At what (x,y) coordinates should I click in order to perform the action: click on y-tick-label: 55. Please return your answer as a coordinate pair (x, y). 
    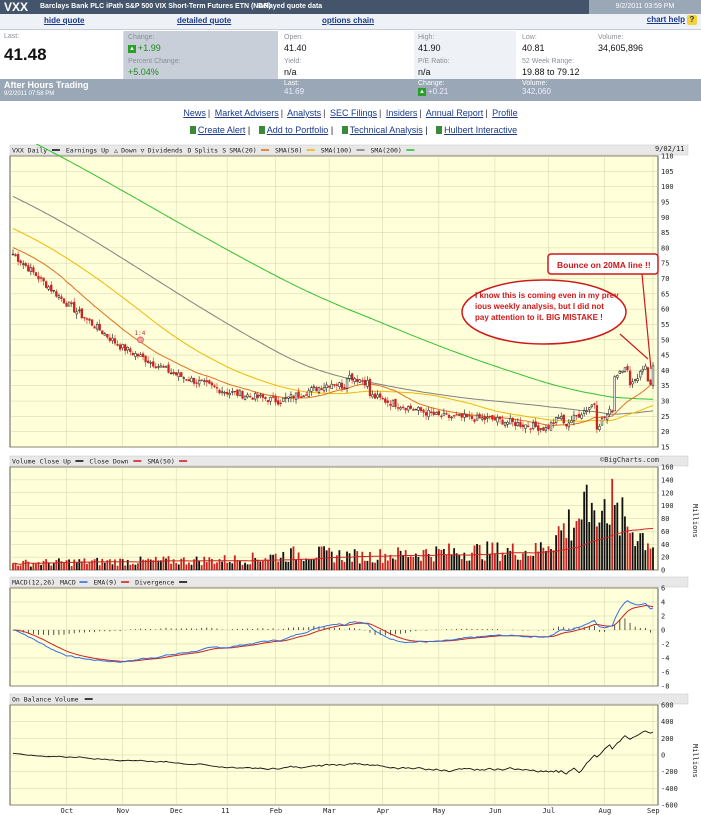
    Looking at the image, I should click on (665, 325).